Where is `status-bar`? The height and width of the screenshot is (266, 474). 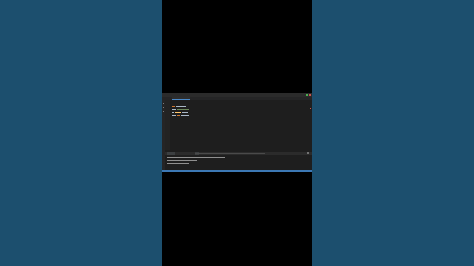 status-bar is located at coordinates (237, 171).